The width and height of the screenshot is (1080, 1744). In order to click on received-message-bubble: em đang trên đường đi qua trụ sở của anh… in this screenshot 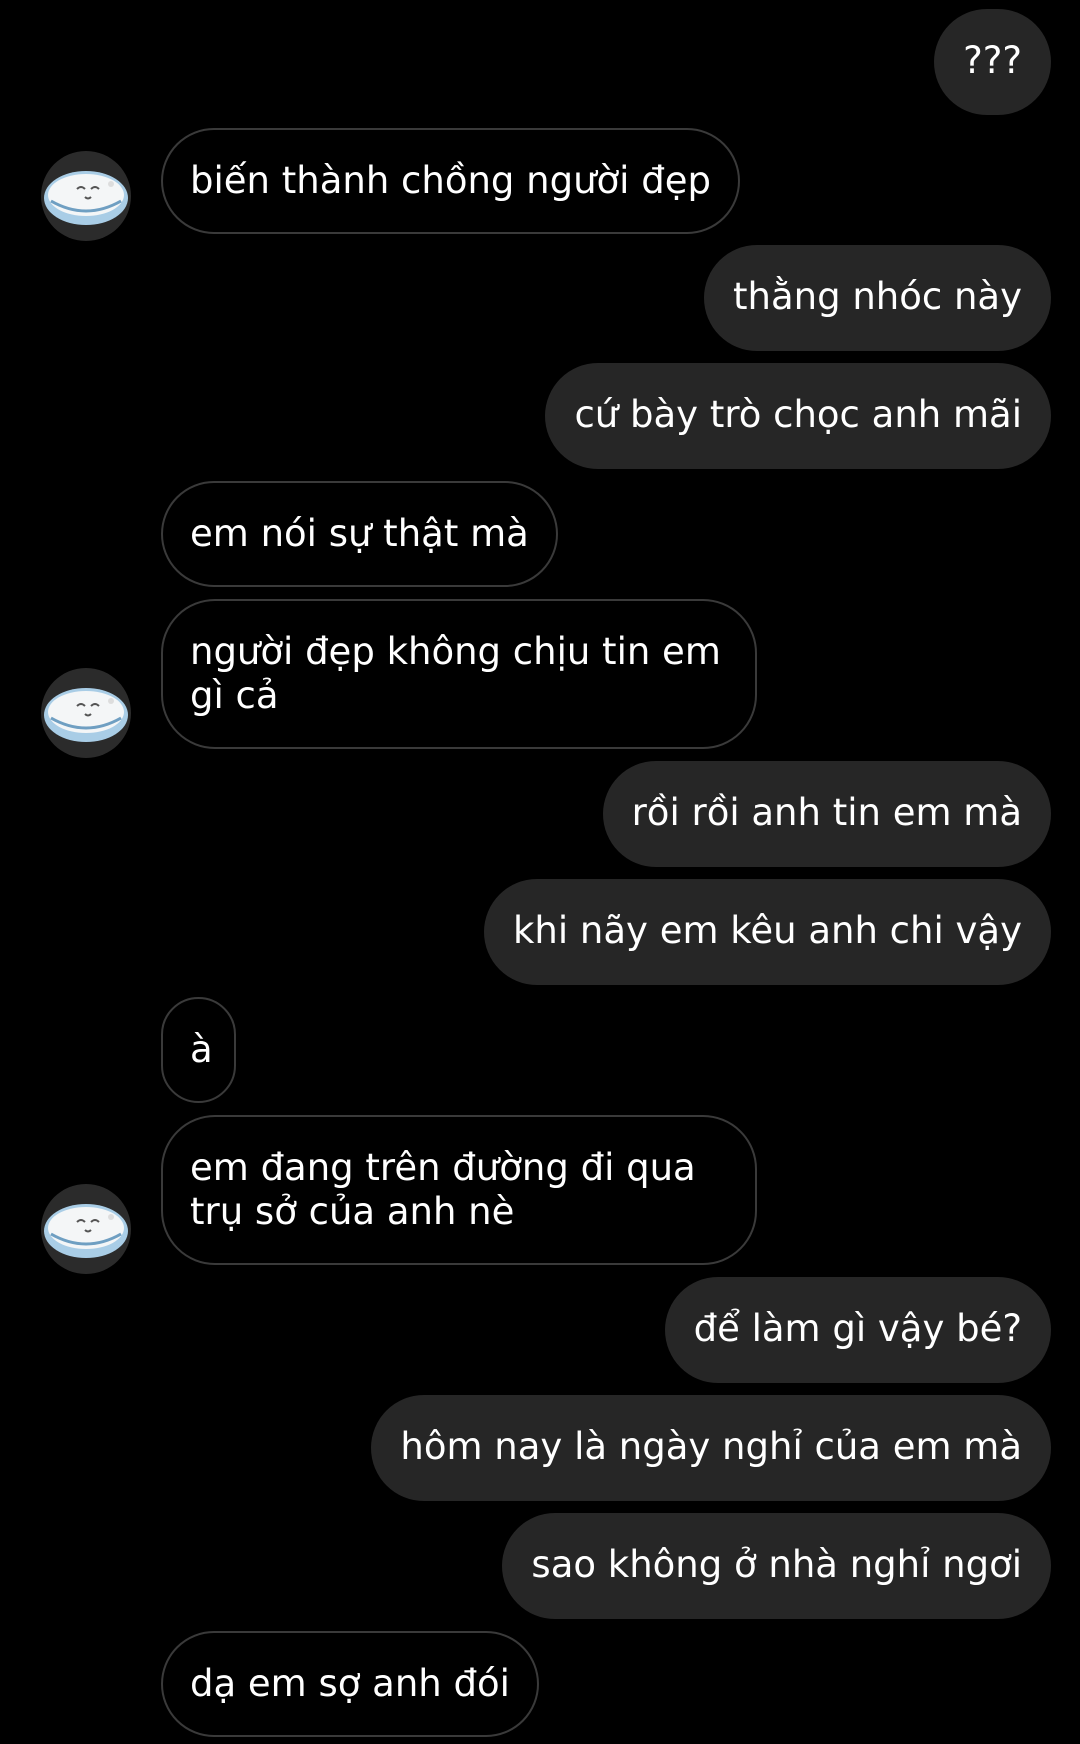, I will do `click(459, 1190)`.